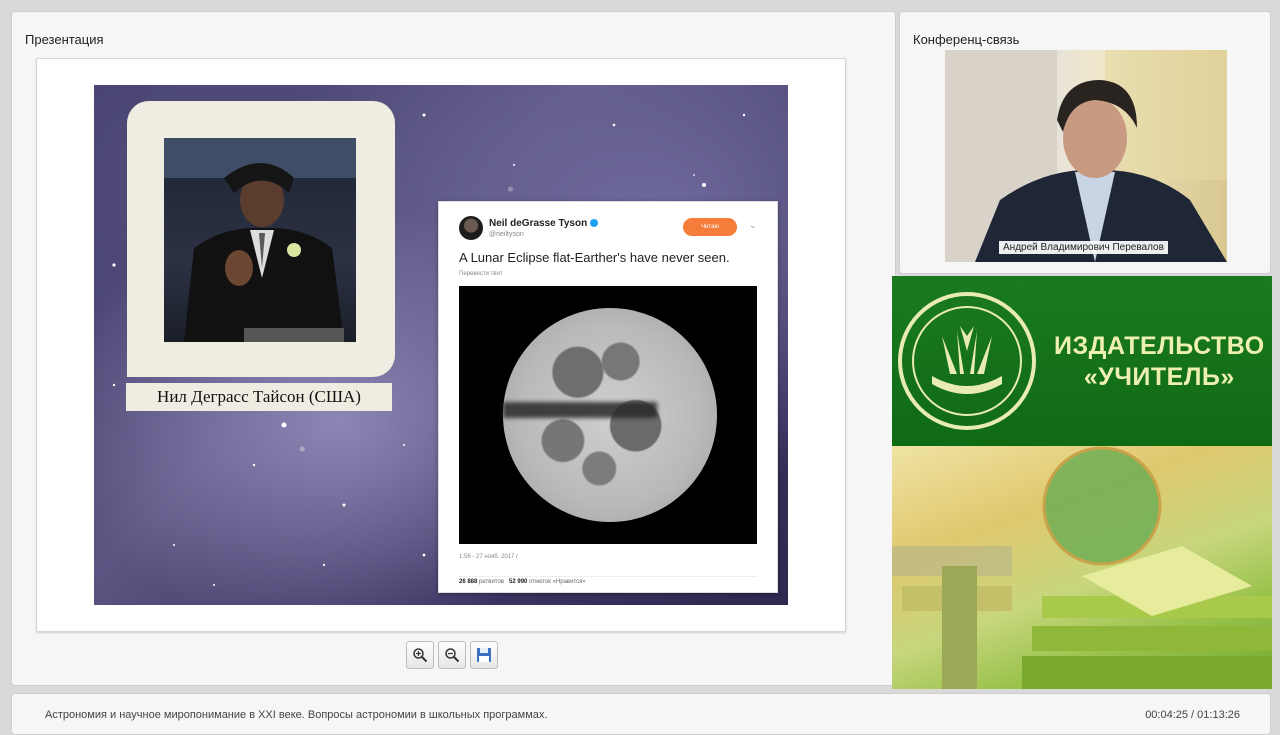 The width and height of the screenshot is (1280, 735). Describe the element at coordinates (489, 557) in the screenshot. I see `tweet-timestamp: 1:56 - 27 нояб. 2017 г.` at that location.